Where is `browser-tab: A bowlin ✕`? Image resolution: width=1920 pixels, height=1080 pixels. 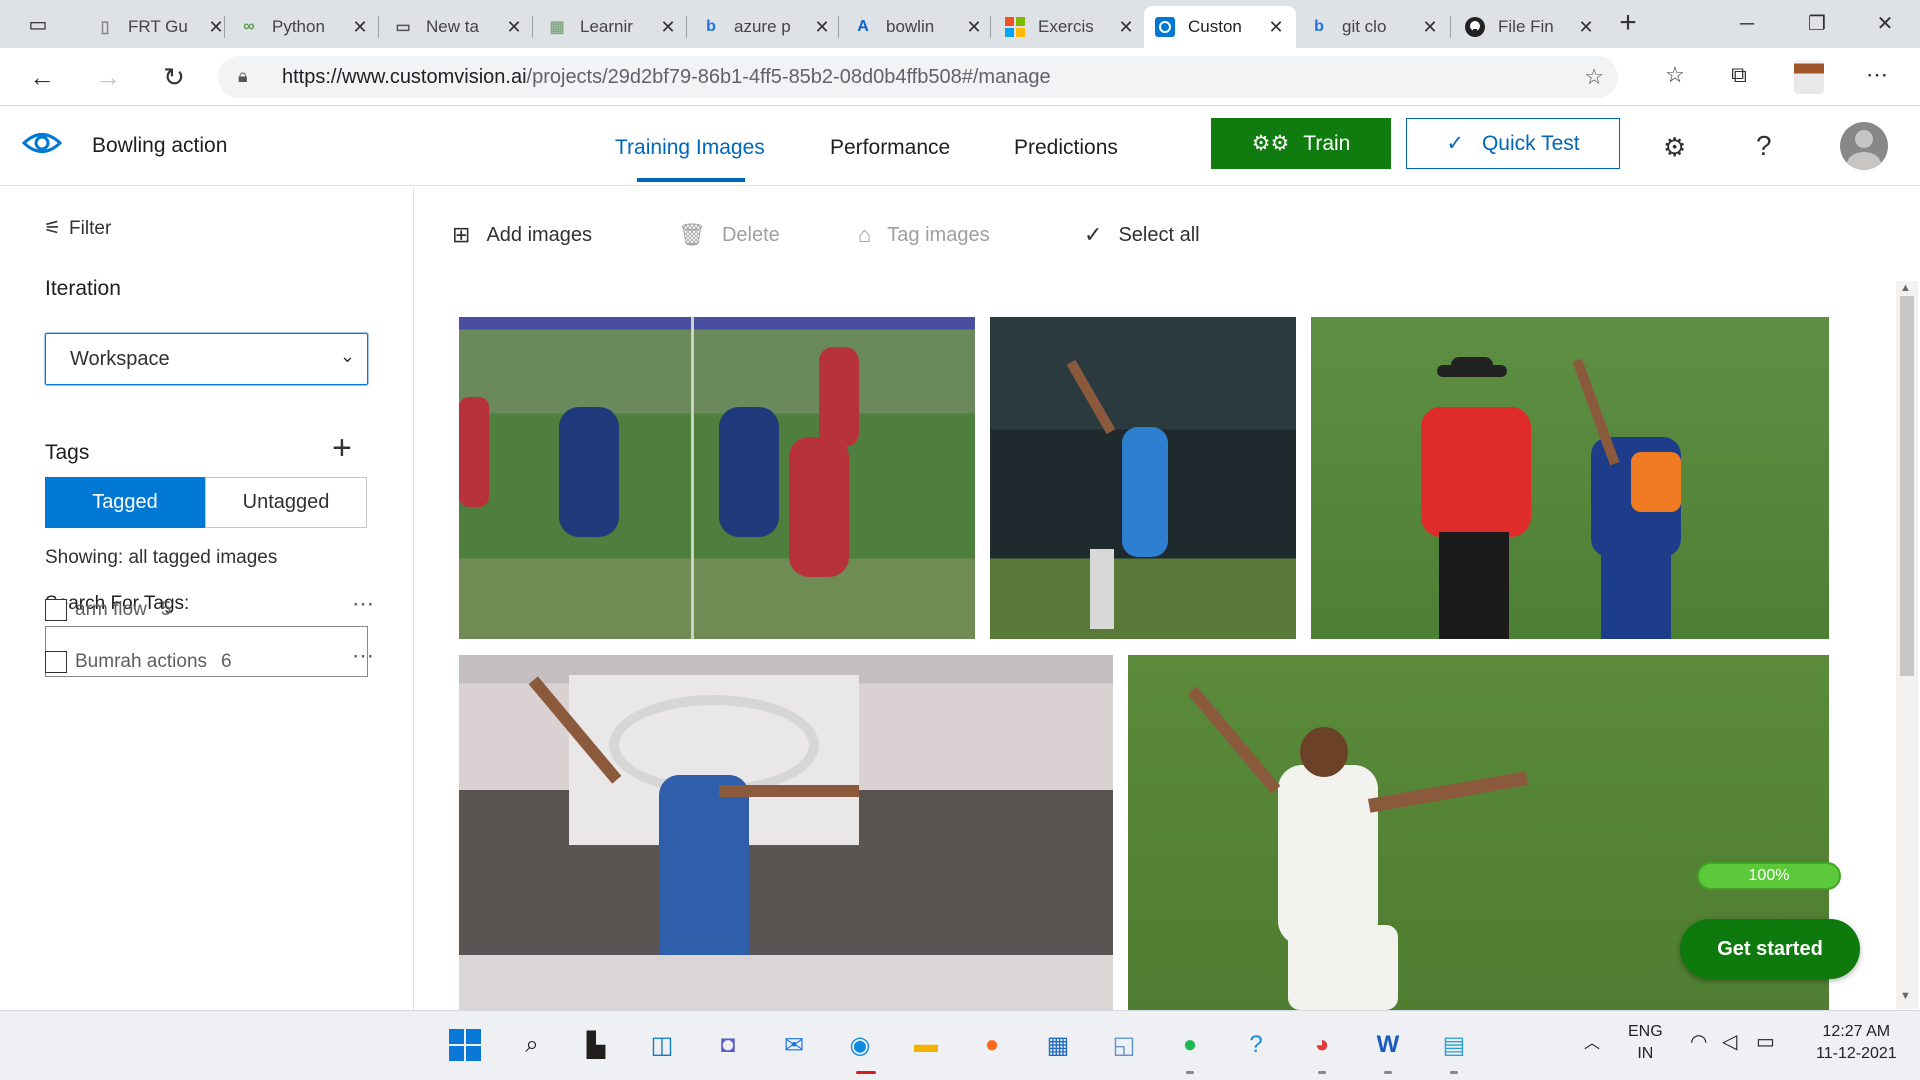
browser-tab: A bowlin ✕ is located at coordinates (918, 27).